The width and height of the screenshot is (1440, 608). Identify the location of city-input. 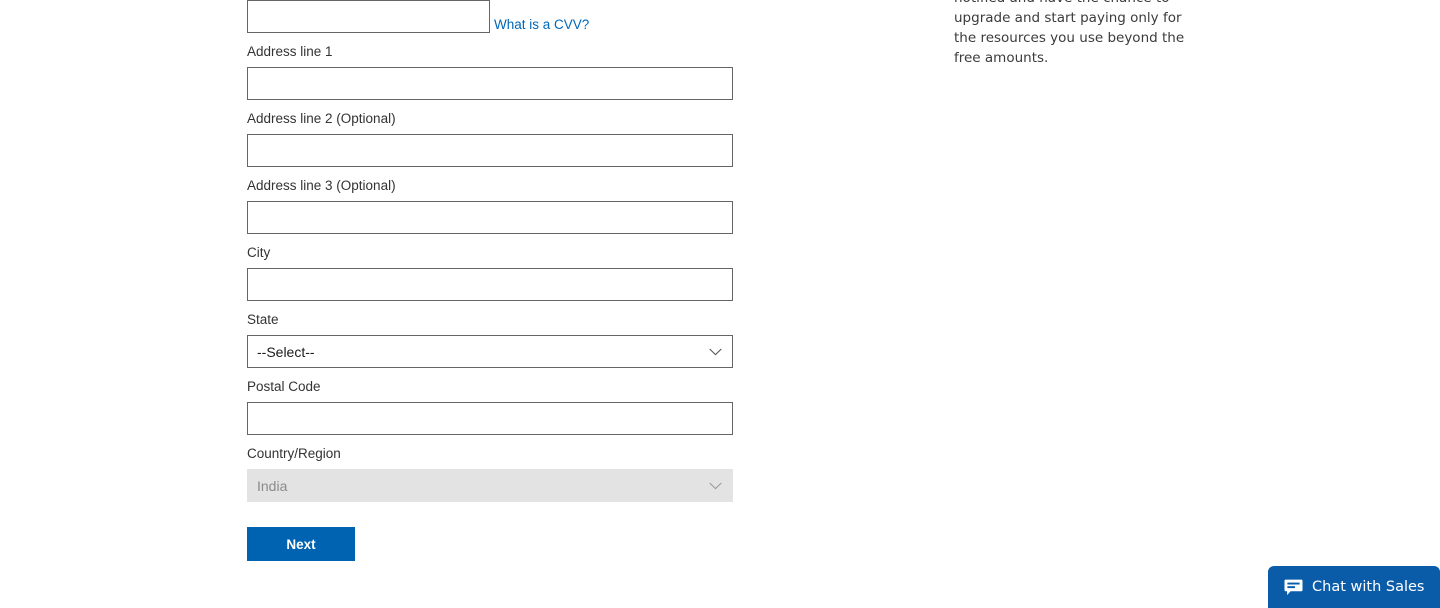
(490, 284).